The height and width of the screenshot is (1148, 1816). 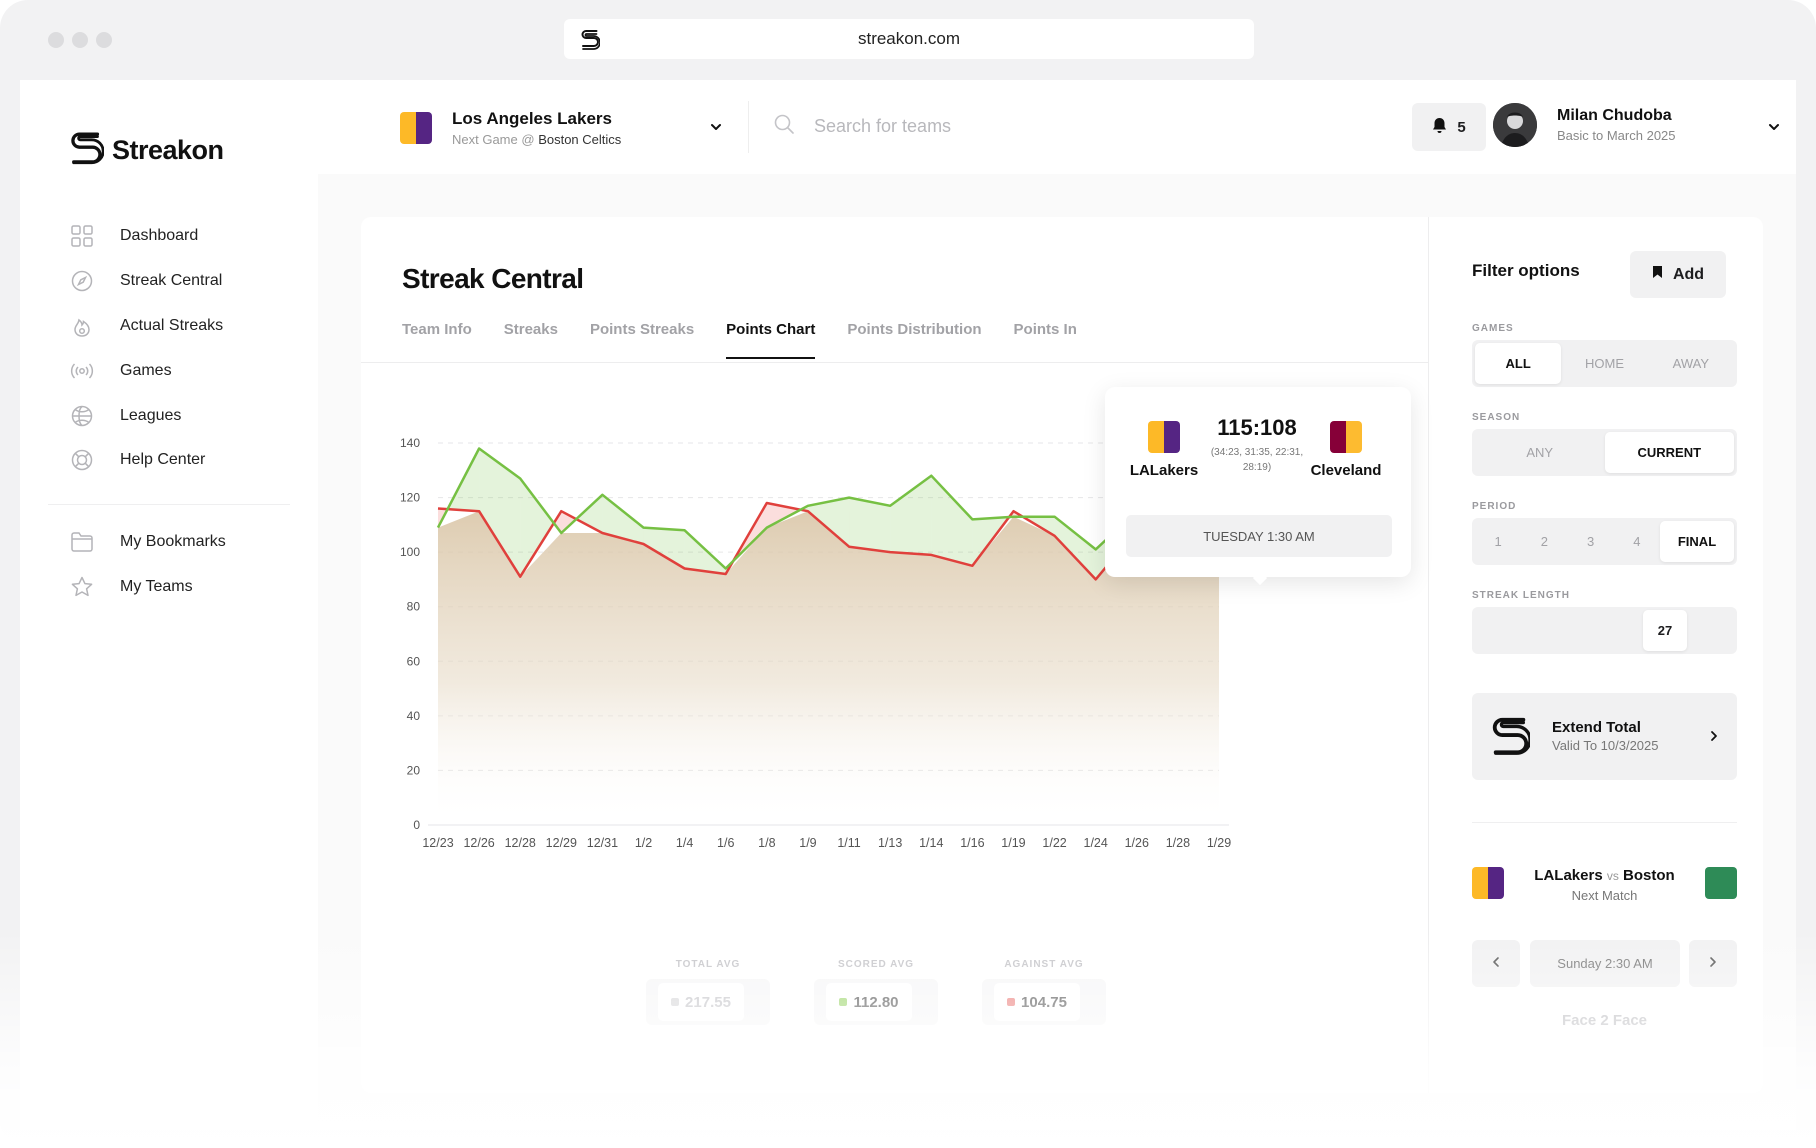 I want to click on tooltip-game-time: TUESDAY 1:30 AM, so click(x=1259, y=536).